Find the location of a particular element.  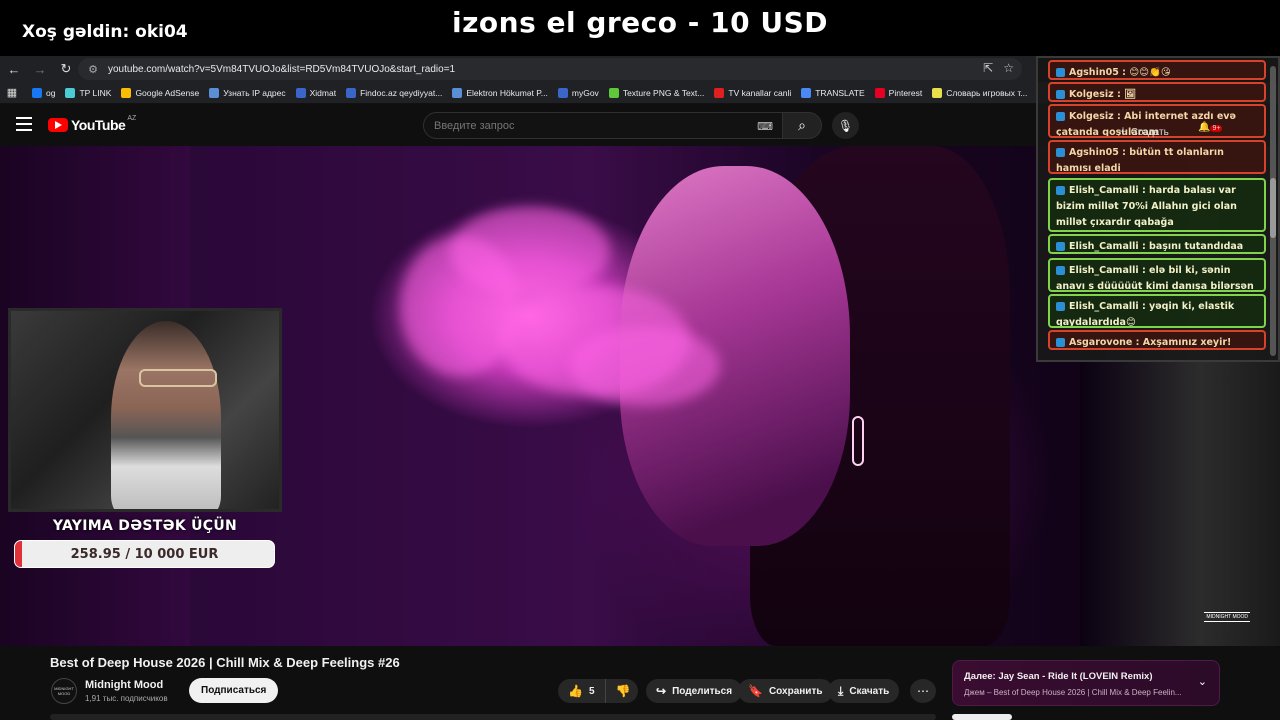

donation-goal-bar: 258.95 / 10 000 EUR is located at coordinates (144, 554).